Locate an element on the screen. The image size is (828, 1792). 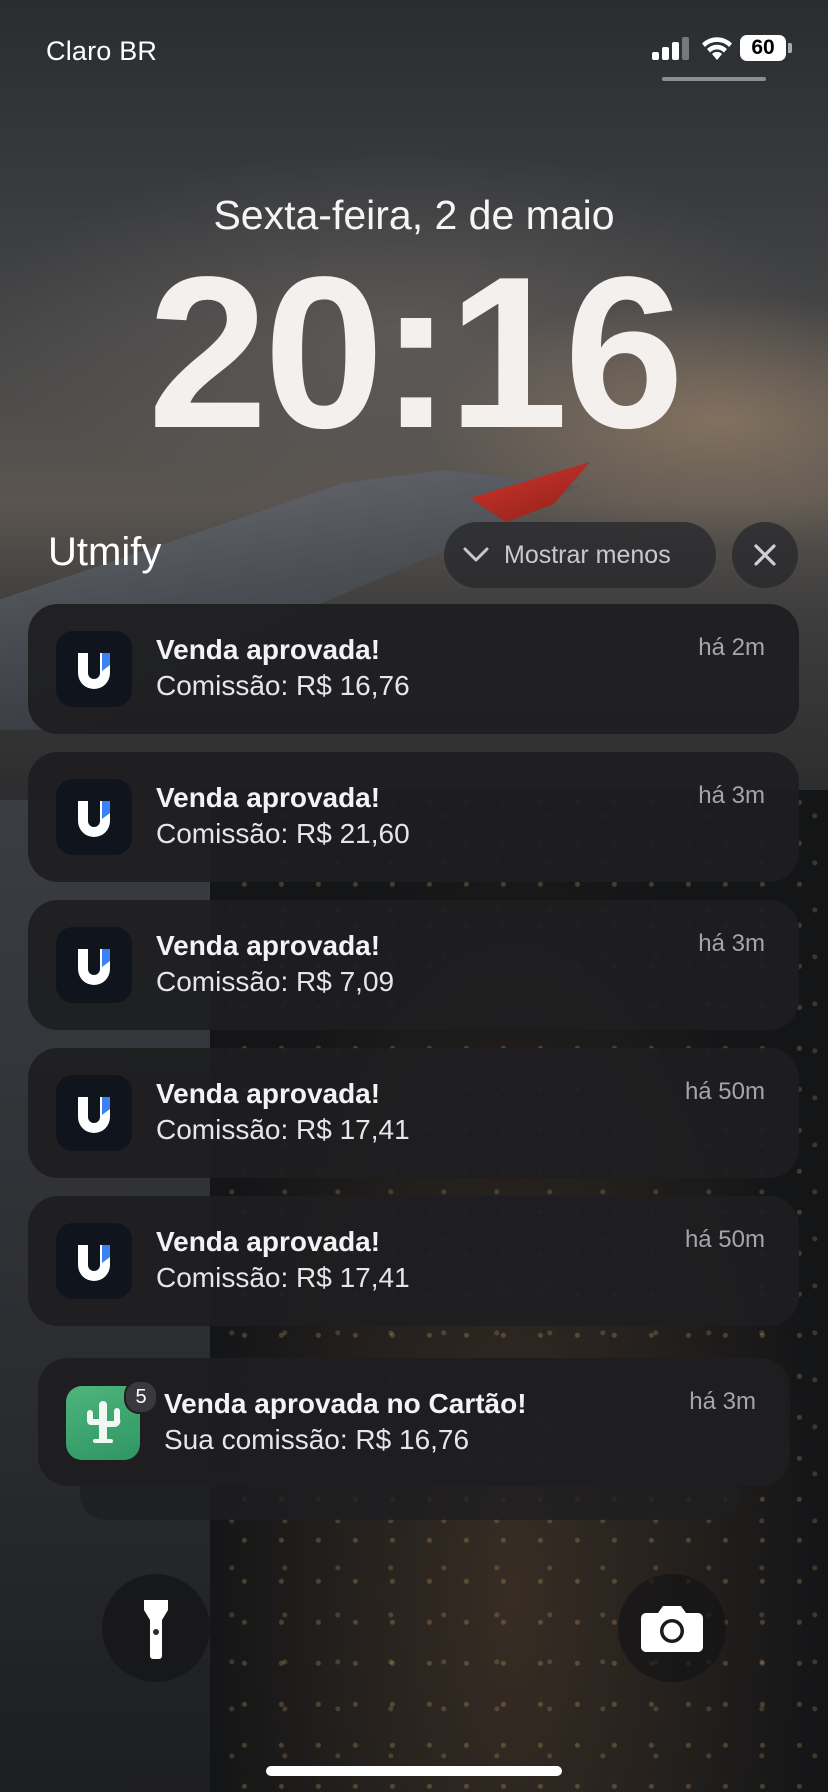
battery-cap is located at coordinates (790, 48).